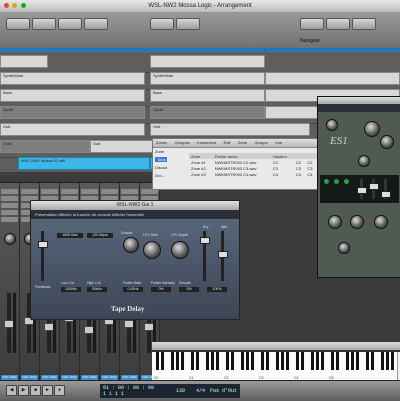 This screenshot has width=400, height=401. I want to click on zoom-button, so click(23, 5).